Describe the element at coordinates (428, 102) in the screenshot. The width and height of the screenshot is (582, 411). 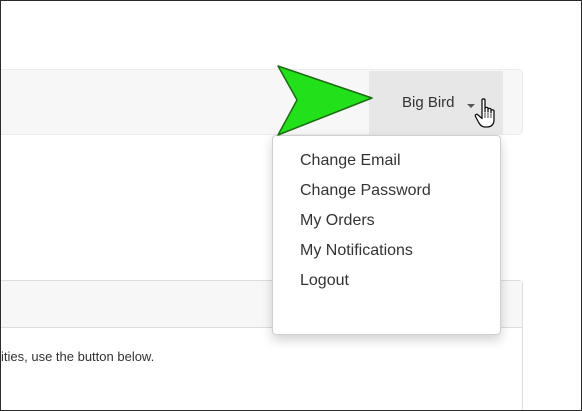
I see `user-menu-label: Big Bird` at that location.